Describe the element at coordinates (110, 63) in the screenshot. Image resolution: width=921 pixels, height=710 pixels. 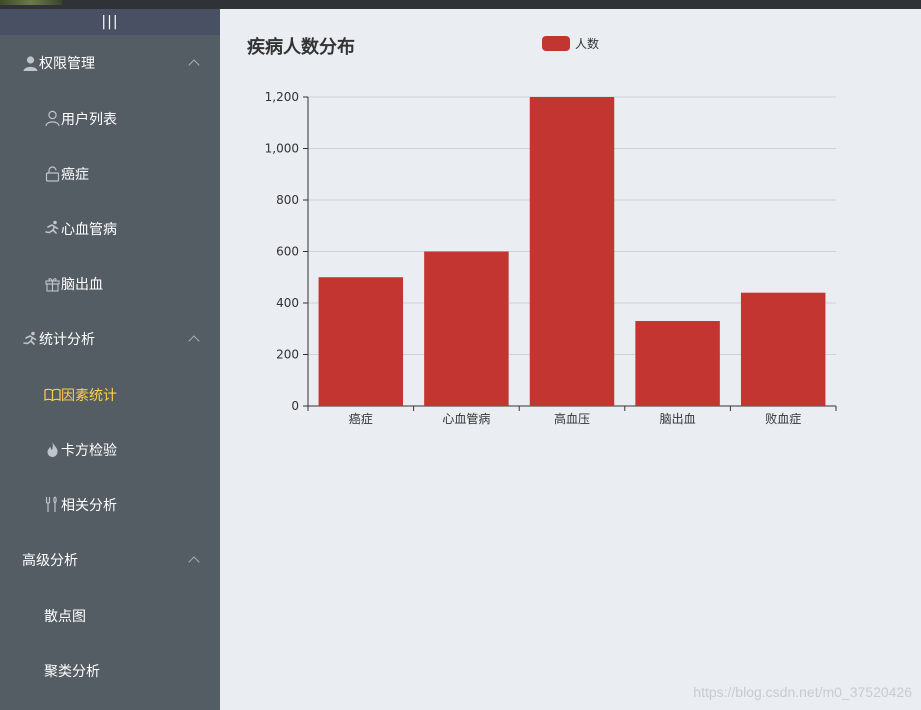
I see `menu-group-permissions: 权限管理` at that location.